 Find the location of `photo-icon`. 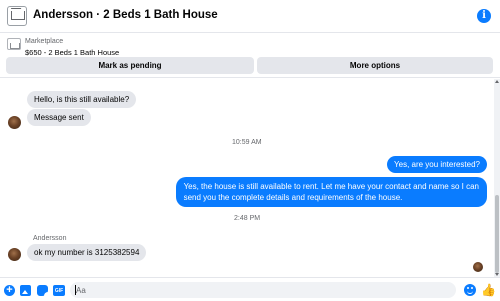

photo-icon is located at coordinates (25, 290).